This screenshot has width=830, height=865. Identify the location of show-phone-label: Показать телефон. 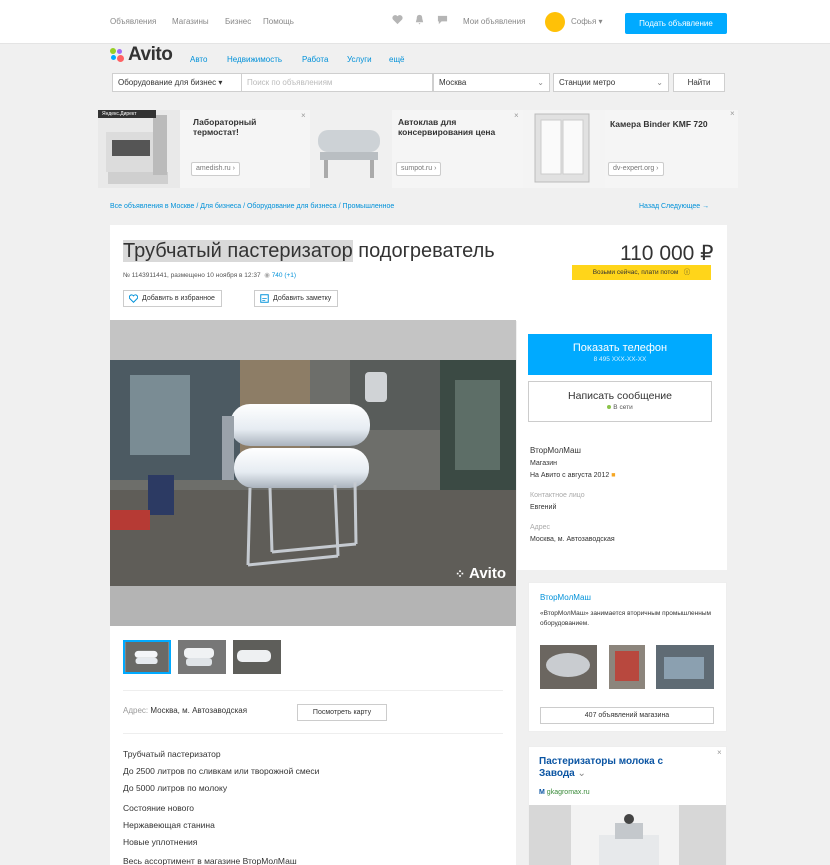
(620, 348).